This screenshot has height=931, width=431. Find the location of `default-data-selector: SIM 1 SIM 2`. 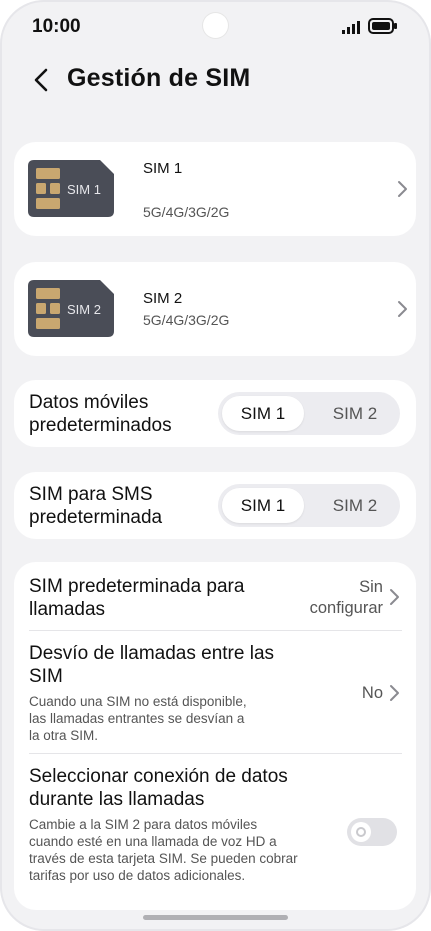

default-data-selector: SIM 1 SIM 2 is located at coordinates (309, 413).